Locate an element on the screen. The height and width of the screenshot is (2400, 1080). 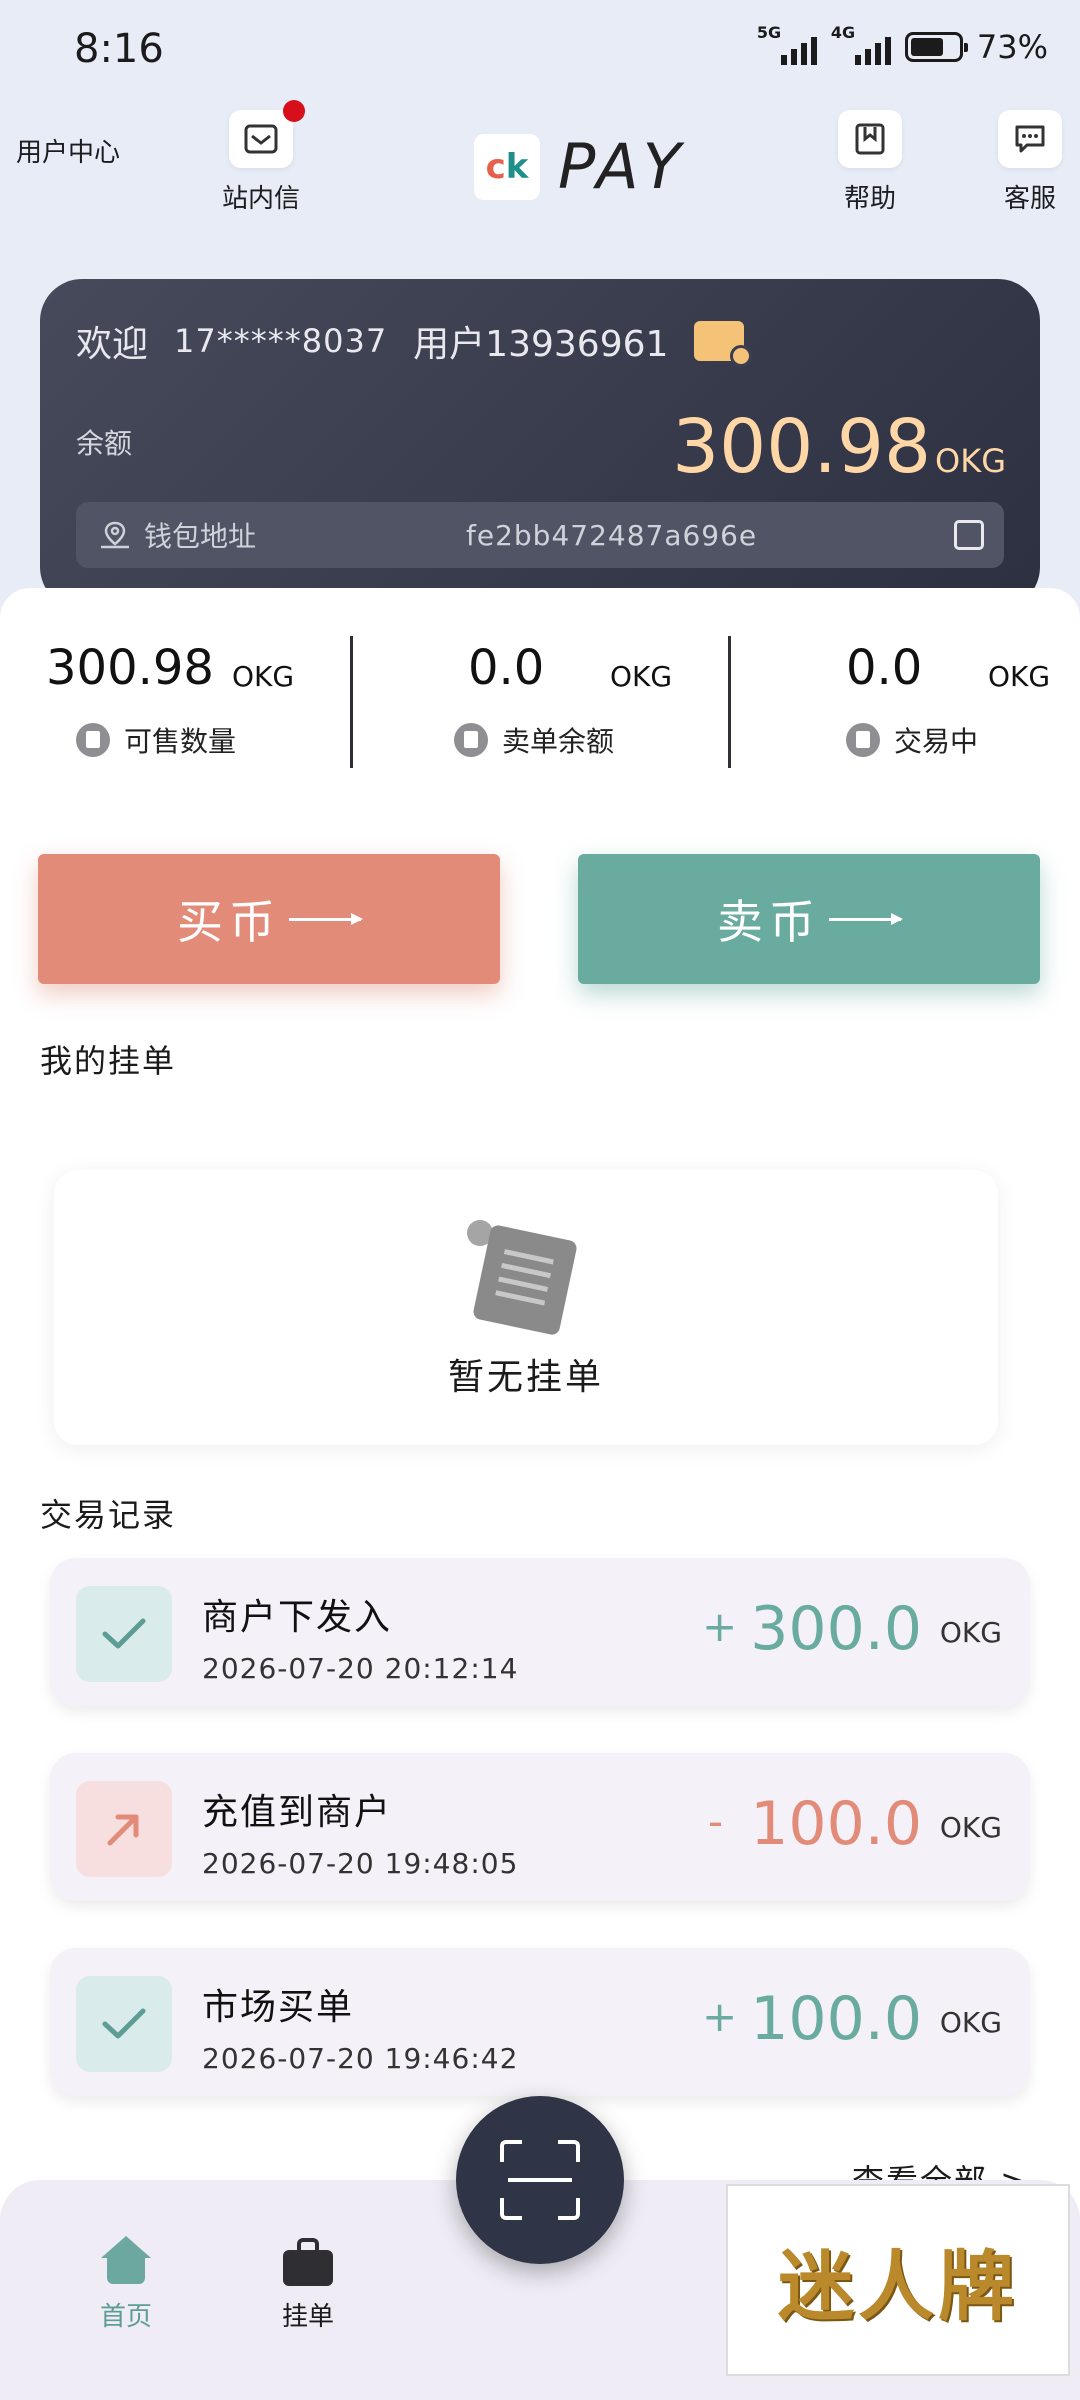
mail-icon is located at coordinates (267, 134).